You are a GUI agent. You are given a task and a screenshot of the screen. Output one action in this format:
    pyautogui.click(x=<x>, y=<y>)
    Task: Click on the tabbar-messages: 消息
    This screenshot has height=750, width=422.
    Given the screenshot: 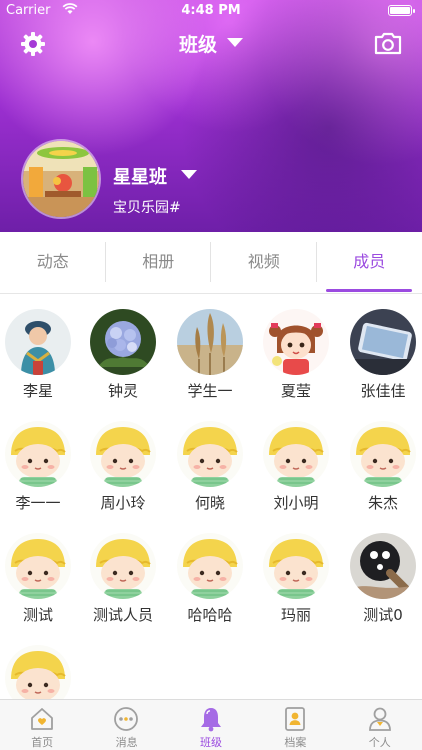 What is the action you would take?
    pyautogui.click(x=126, y=725)
    